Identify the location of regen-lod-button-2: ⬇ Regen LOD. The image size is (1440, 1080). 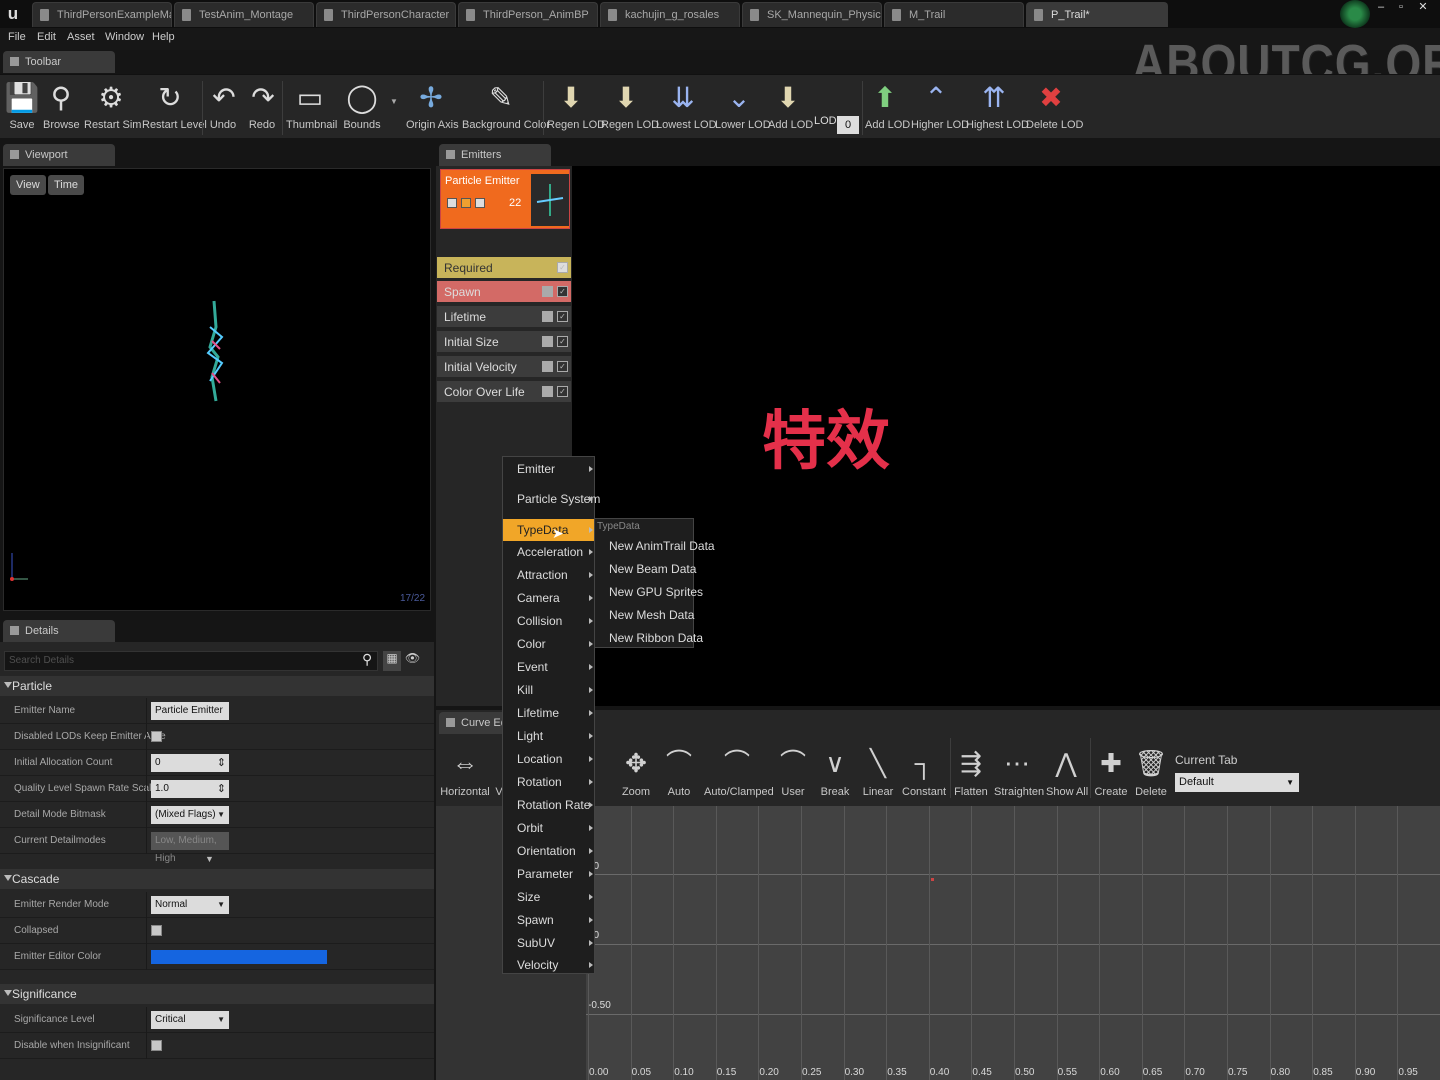
(630, 106).